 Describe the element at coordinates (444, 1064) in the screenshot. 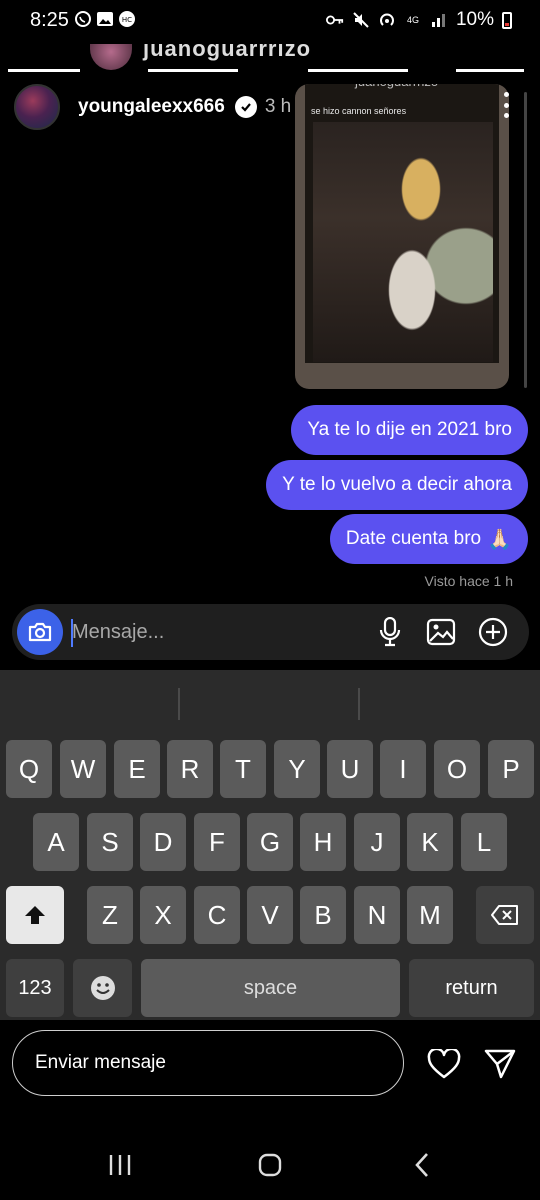

I see `heart-icon` at that location.